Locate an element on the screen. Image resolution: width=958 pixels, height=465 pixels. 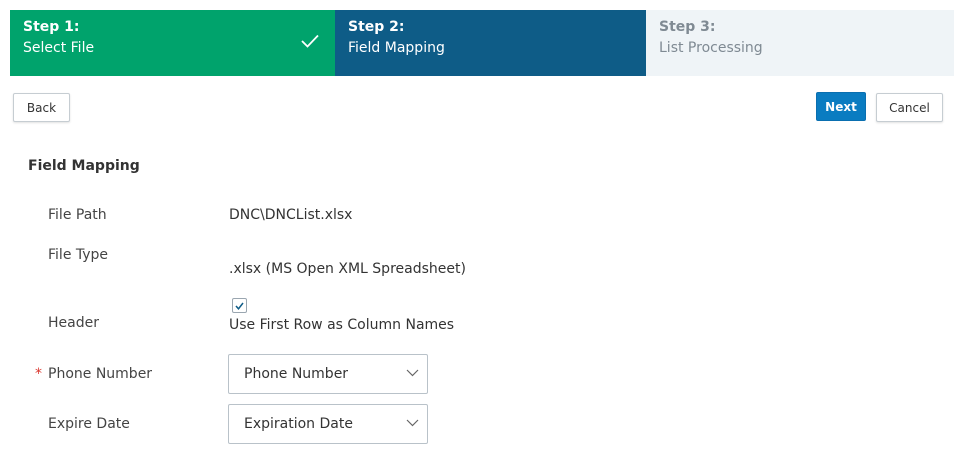
back-button: Back is located at coordinates (41, 107).